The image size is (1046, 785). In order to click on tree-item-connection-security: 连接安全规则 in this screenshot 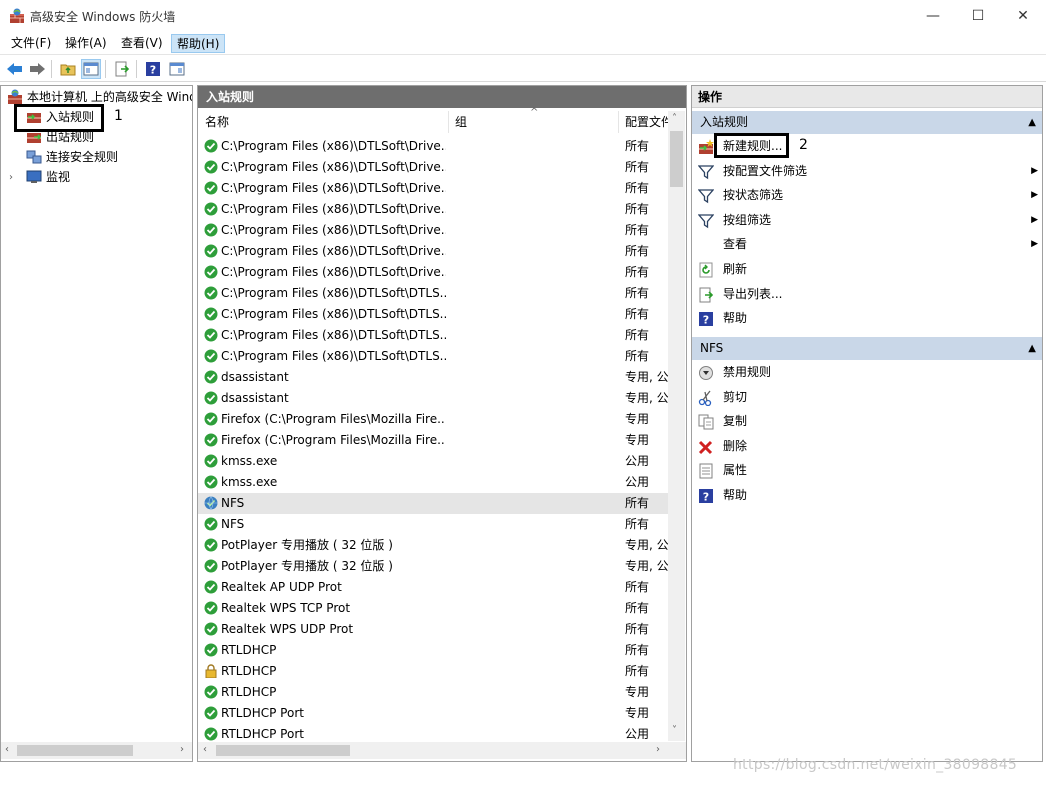, I will do `click(72, 157)`.